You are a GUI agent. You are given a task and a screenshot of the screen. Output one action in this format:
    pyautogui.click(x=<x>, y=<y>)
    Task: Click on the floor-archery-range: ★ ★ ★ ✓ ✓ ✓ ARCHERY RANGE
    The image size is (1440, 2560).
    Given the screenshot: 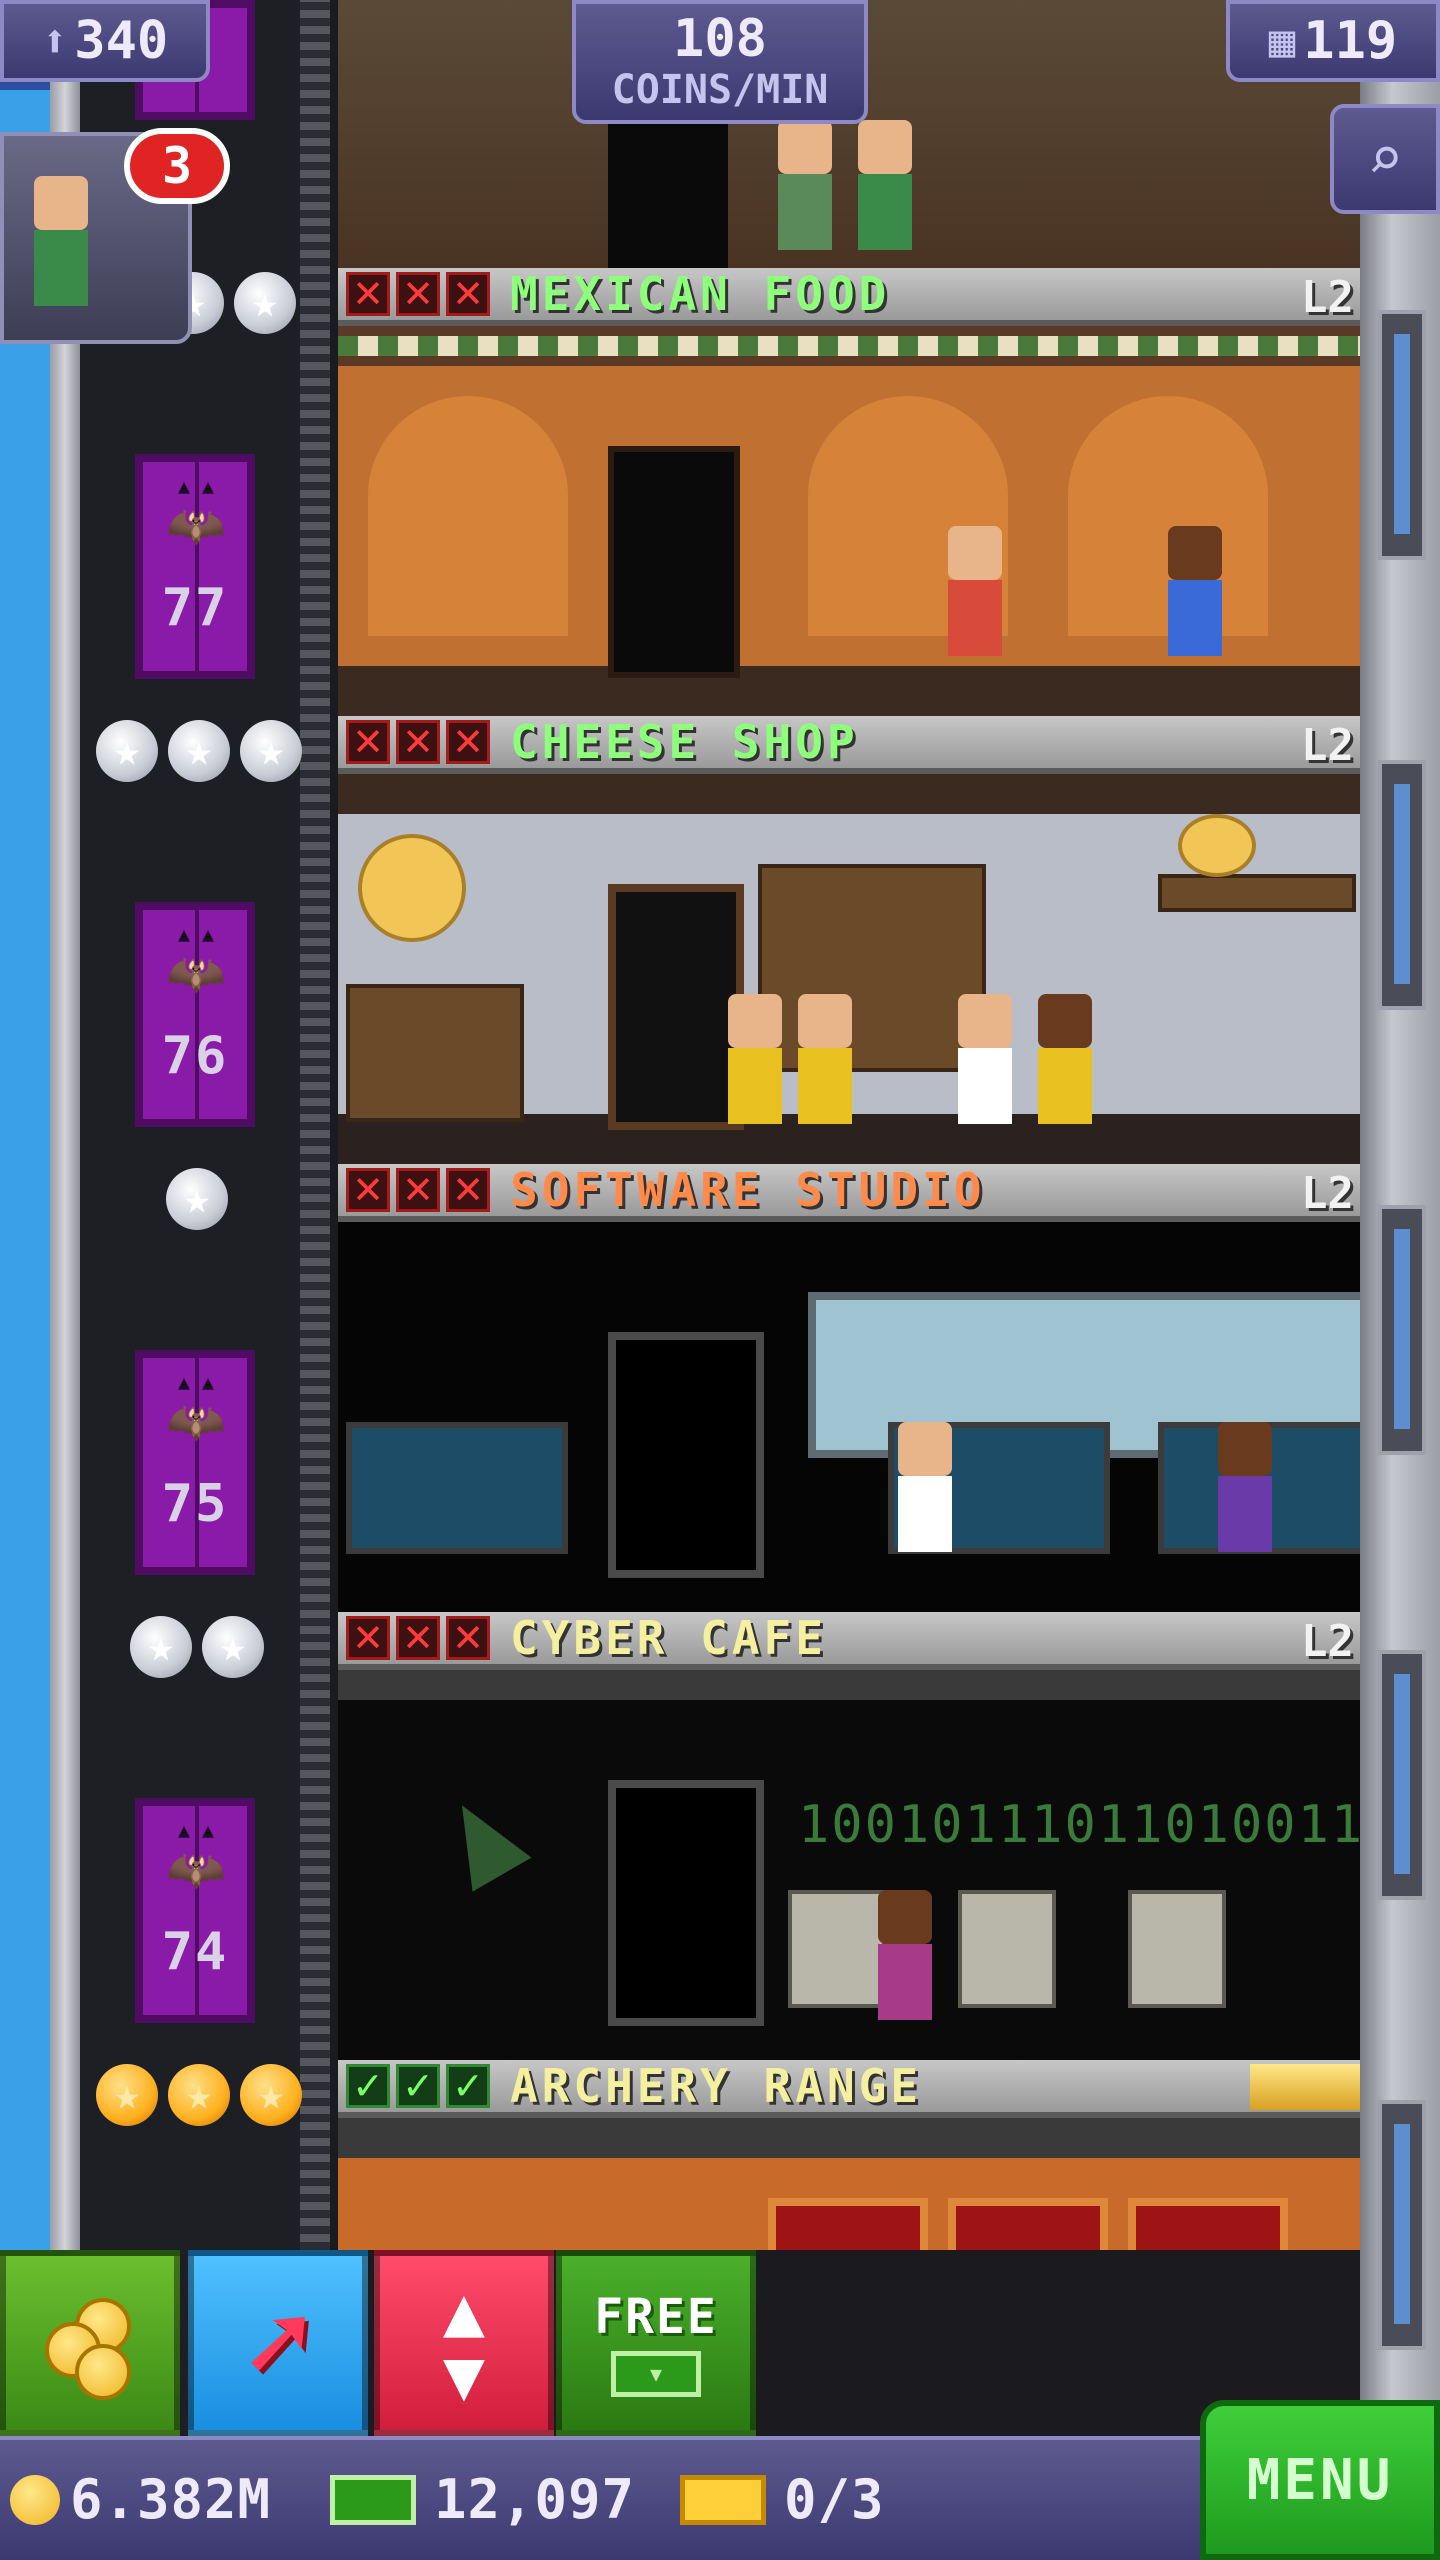 What is the action you would take?
    pyautogui.click(x=720, y=2154)
    